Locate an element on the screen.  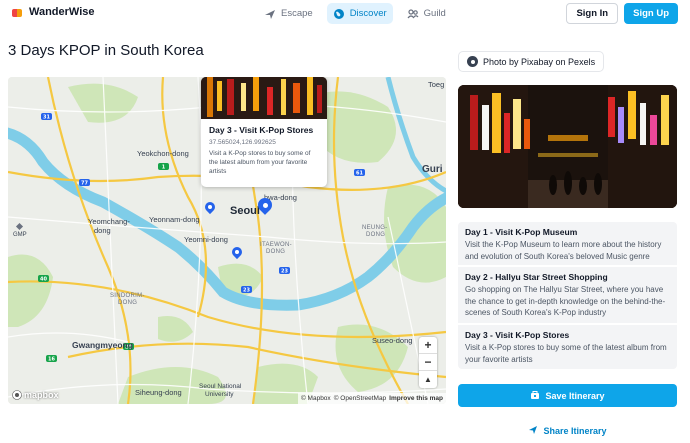
page-title: 3 Days KPOP in South Korea is located at coordinates (106, 50).